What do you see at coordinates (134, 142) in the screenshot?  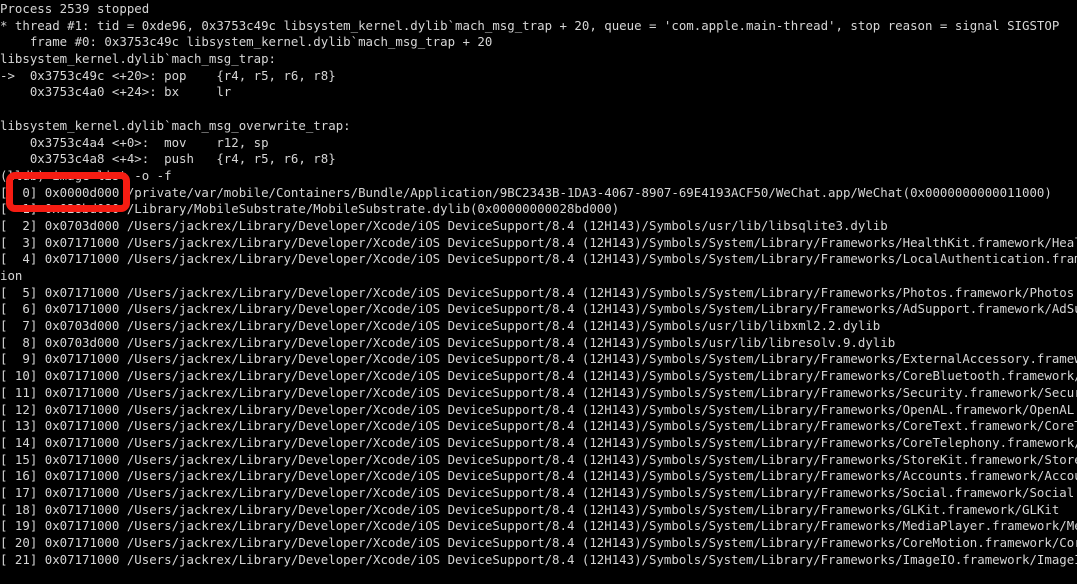 I see `terminal-line: 0x3753c4a4 <+0>: mov r12, sp` at bounding box center [134, 142].